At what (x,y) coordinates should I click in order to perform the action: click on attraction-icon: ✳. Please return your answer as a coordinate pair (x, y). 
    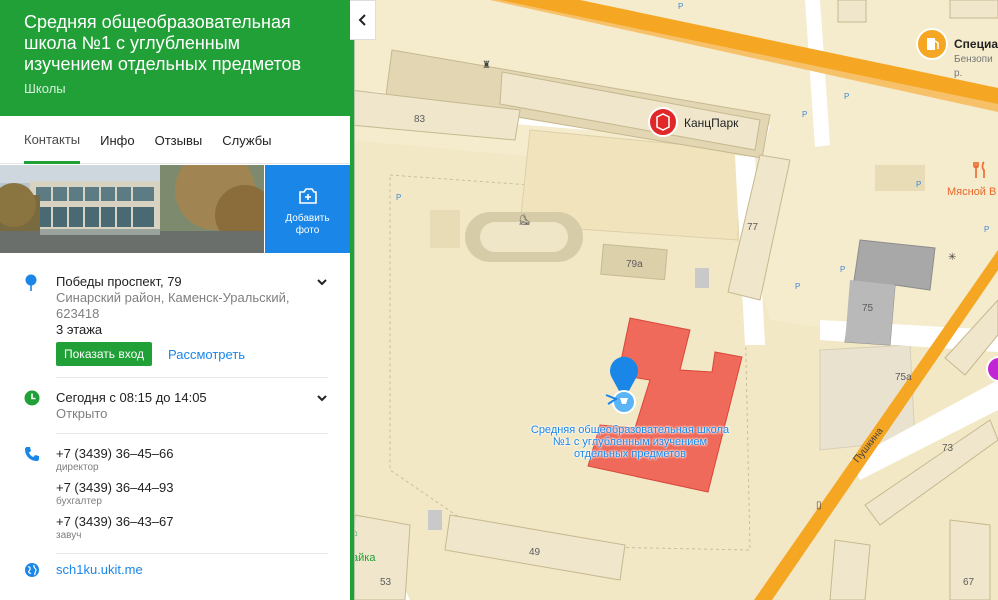
    Looking at the image, I should click on (952, 257).